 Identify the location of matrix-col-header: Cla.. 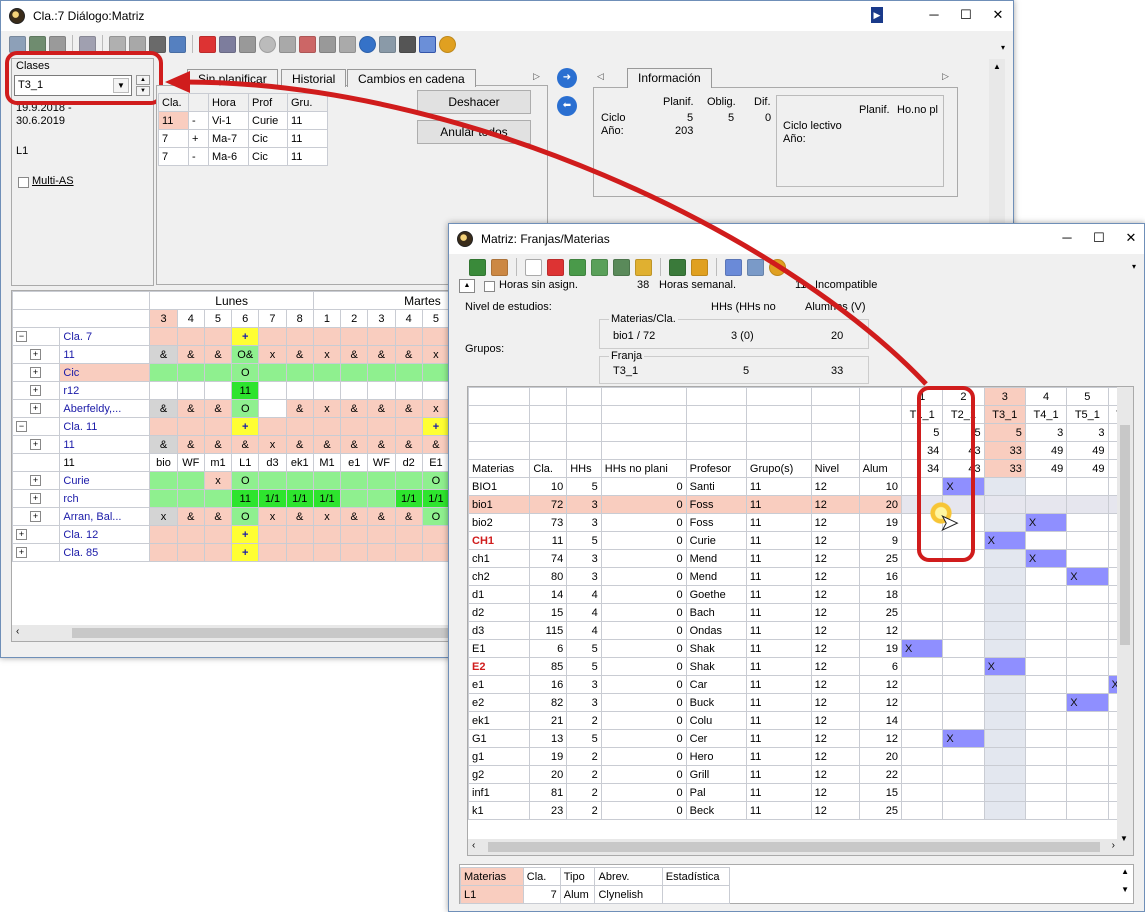
(548, 468).